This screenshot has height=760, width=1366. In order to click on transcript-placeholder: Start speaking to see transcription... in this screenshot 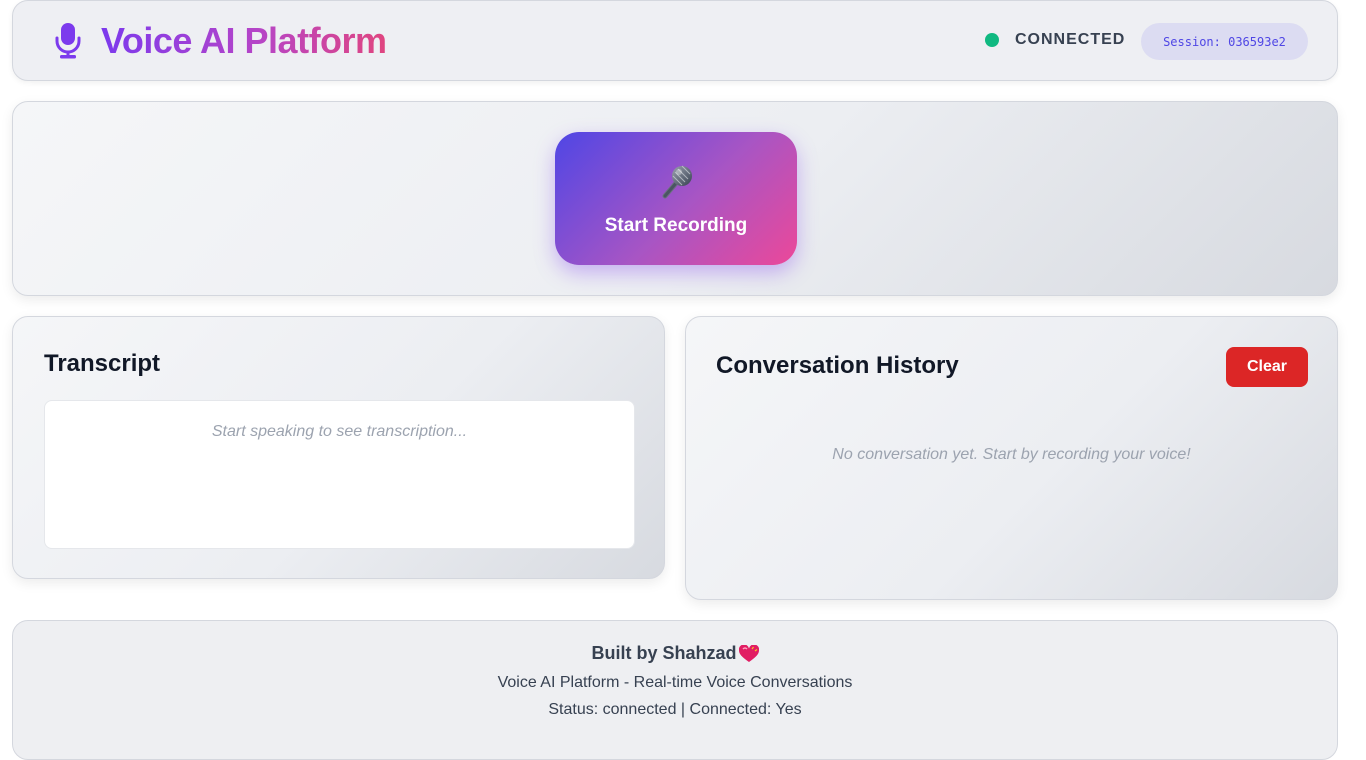, I will do `click(339, 431)`.